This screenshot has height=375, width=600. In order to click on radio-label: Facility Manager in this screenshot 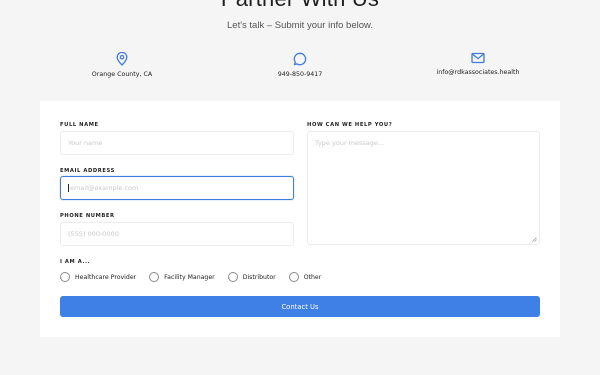, I will do `click(189, 277)`.